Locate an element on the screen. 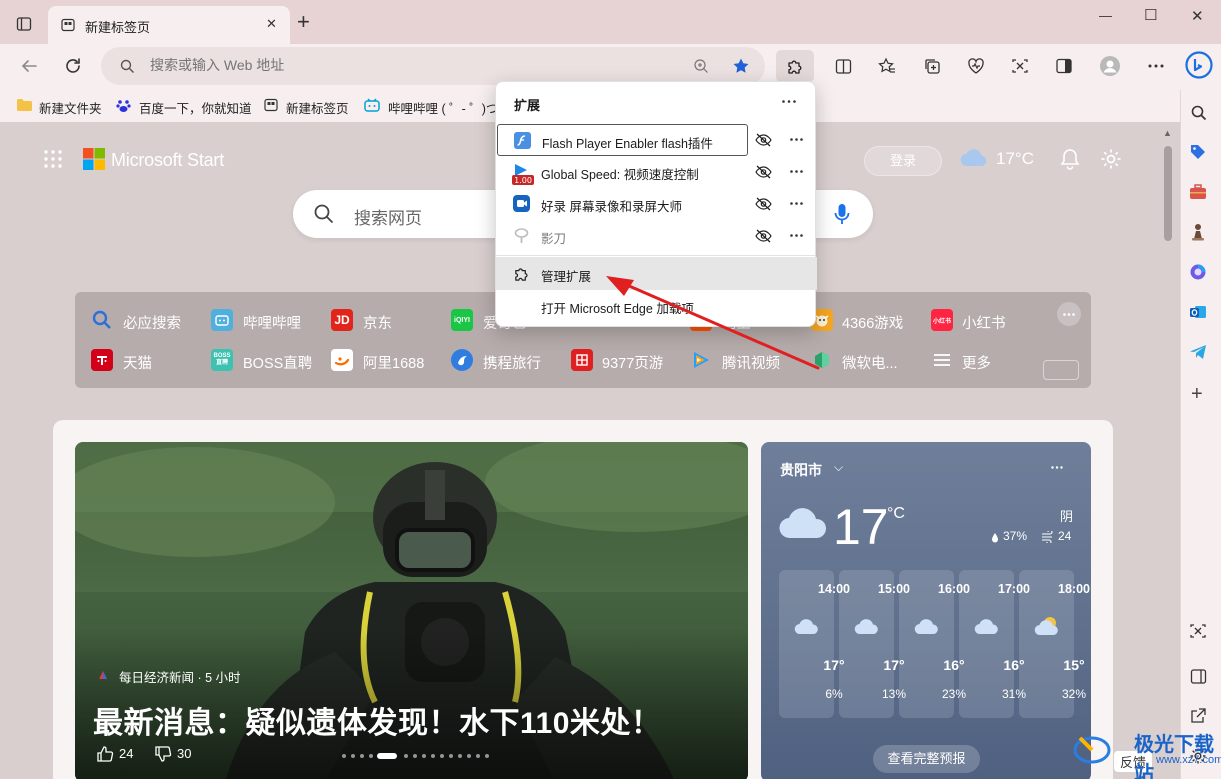 The width and height of the screenshot is (1221, 779). favorites-icon is located at coordinates (887, 66).